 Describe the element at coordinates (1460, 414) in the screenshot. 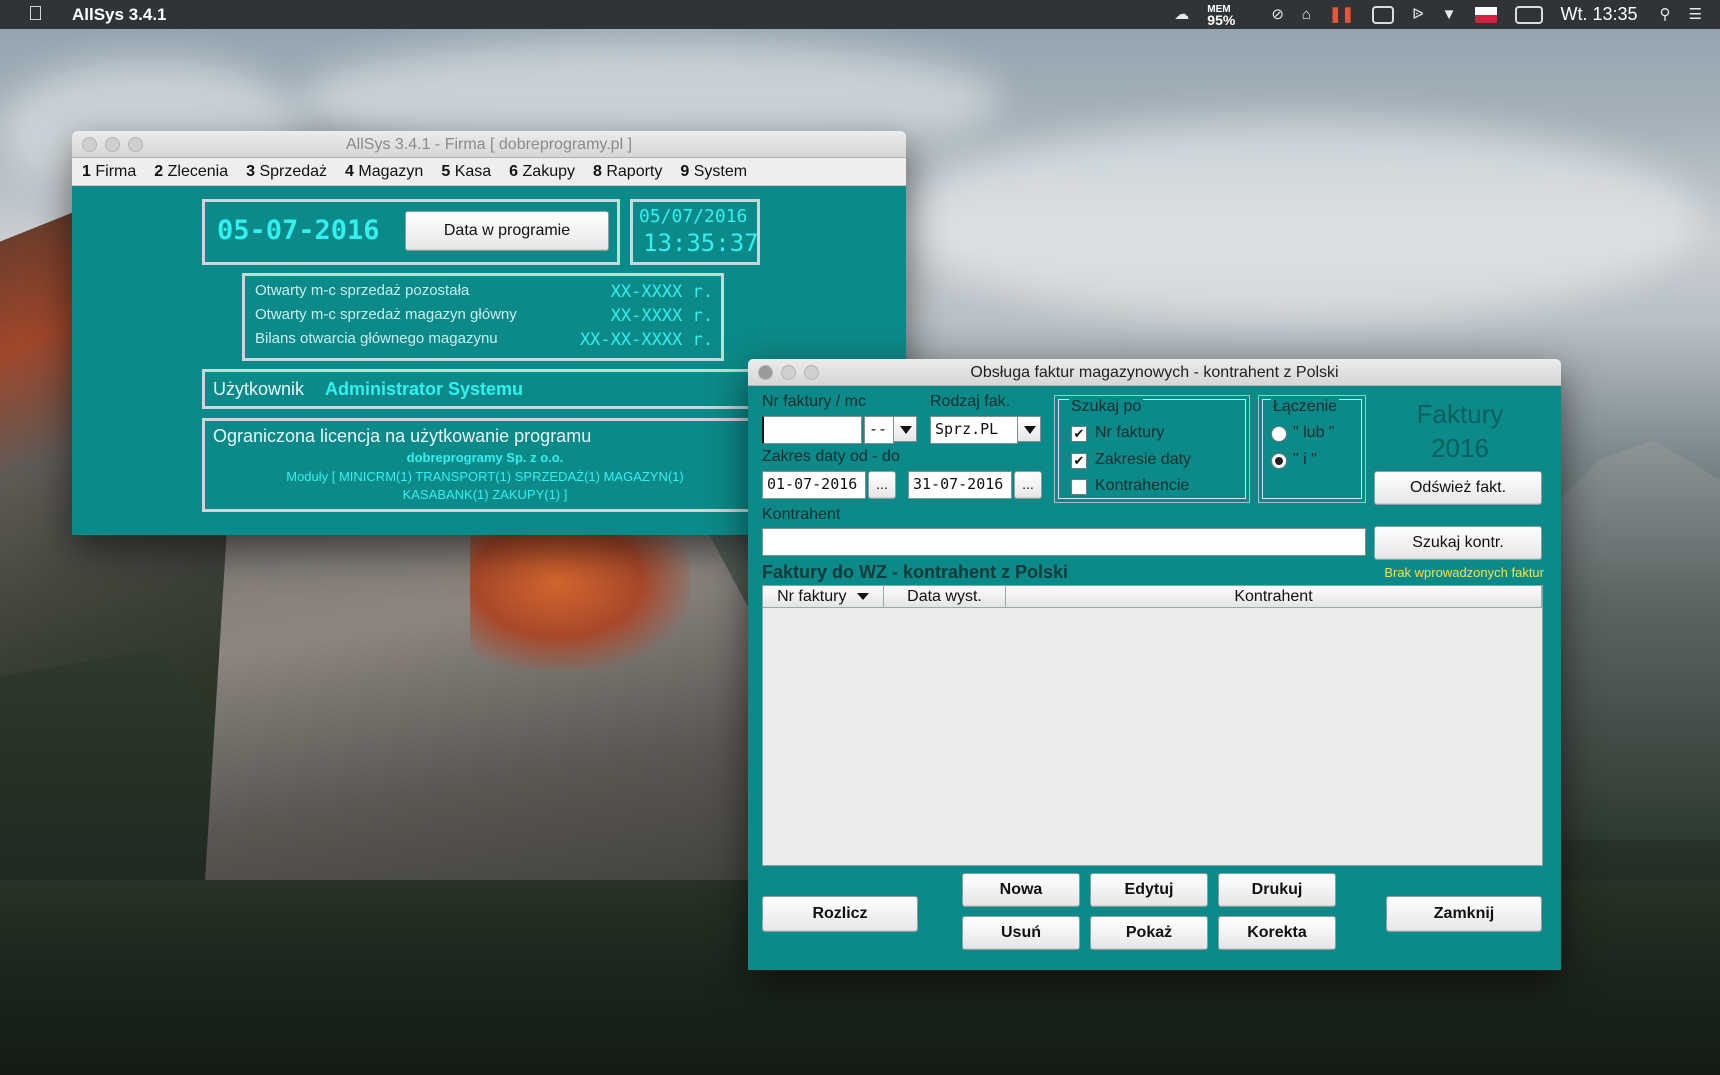

I see `year-heading-title: Faktury` at that location.